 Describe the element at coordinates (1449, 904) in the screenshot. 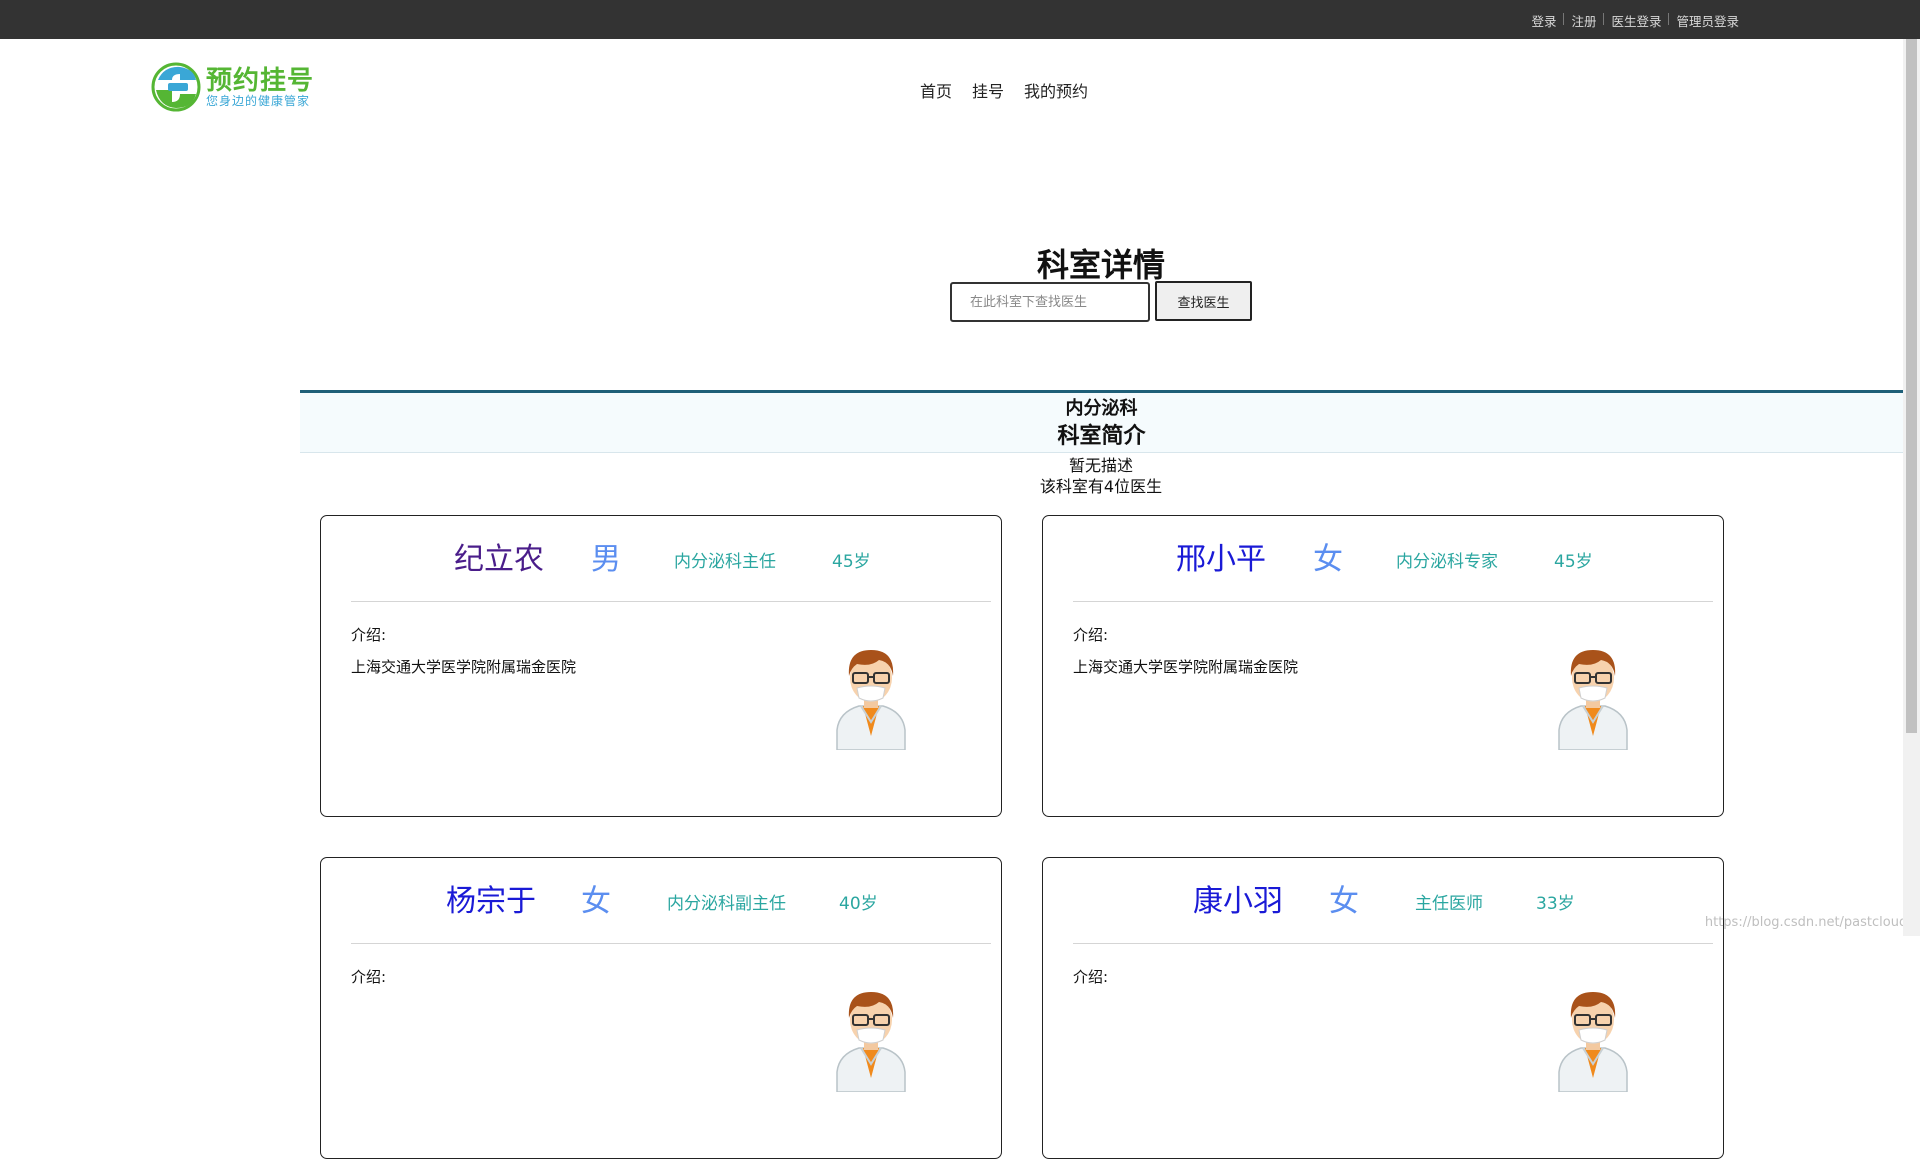

I see `doctor-title: 主任医师` at that location.